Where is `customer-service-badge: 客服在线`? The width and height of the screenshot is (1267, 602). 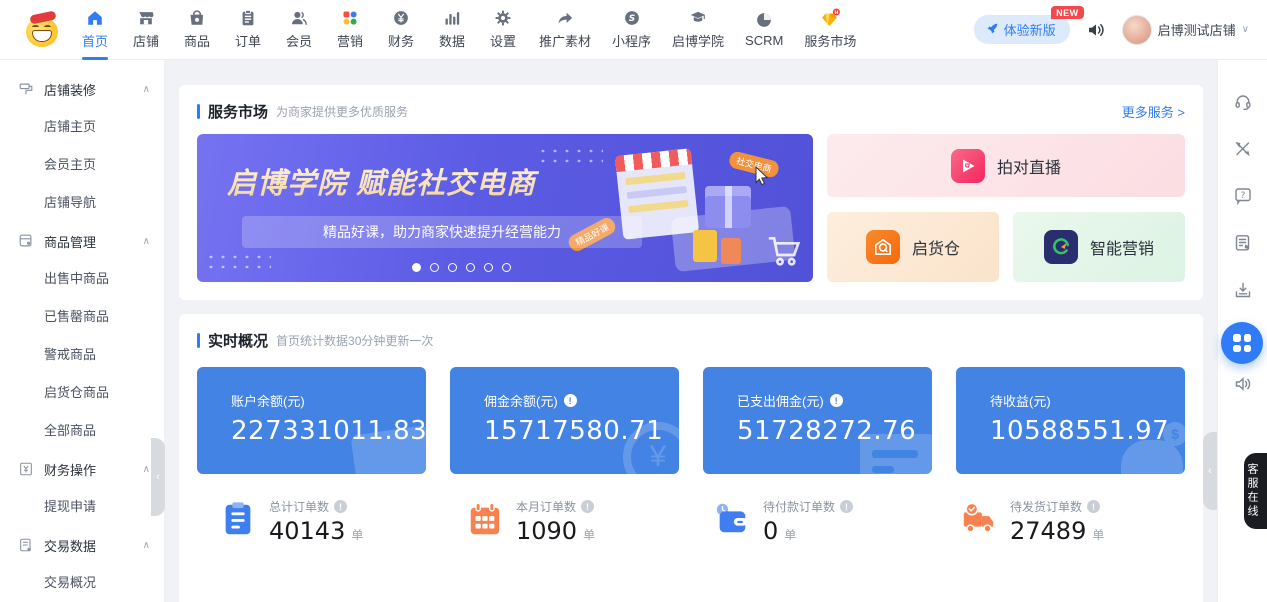 customer-service-badge: 客服在线 is located at coordinates (1255, 491).